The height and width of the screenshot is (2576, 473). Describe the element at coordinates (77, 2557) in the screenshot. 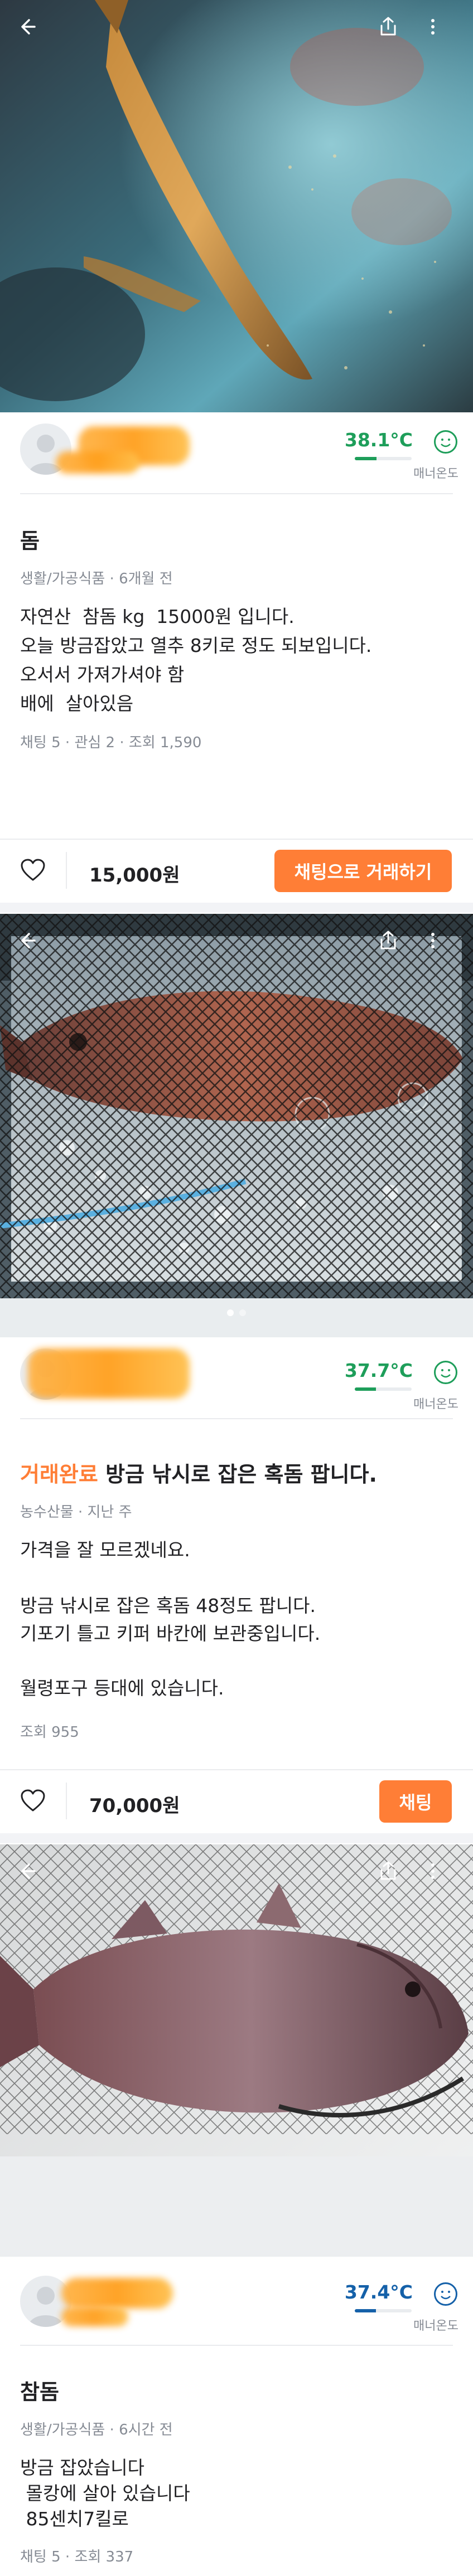

I see `listing-stats: 채팅 5 · 조회 337` at that location.